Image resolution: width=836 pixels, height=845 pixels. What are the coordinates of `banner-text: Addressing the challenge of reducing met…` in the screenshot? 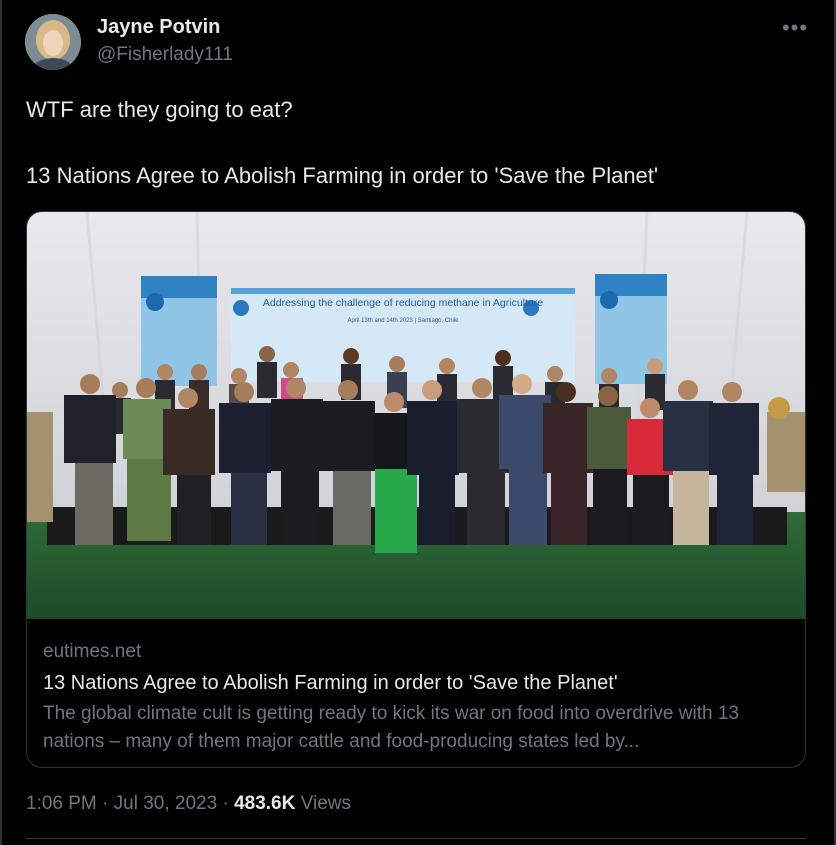 It's located at (403, 303).